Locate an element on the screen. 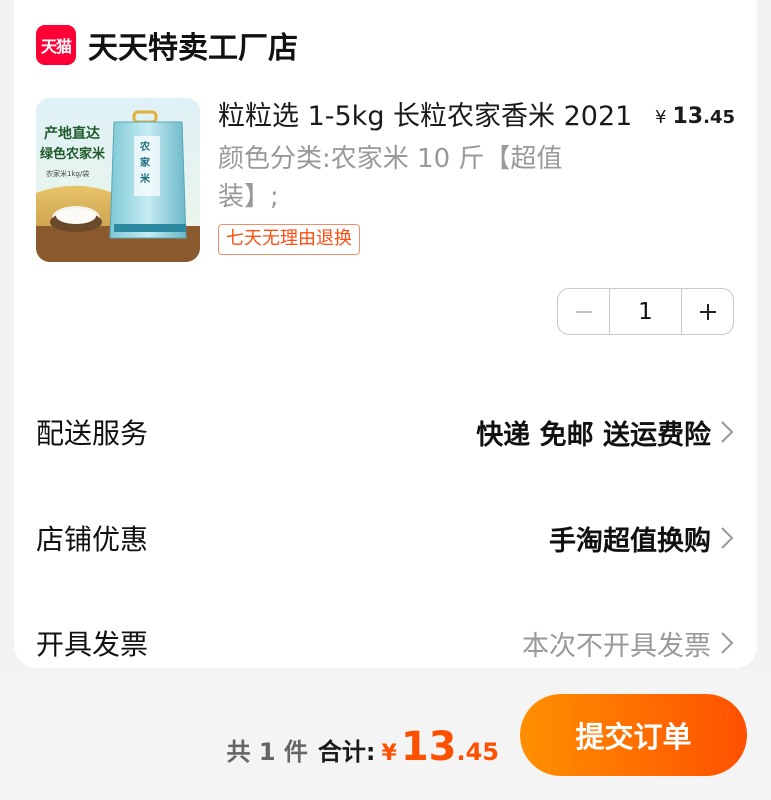  price-integer: 13 is located at coordinates (688, 116).